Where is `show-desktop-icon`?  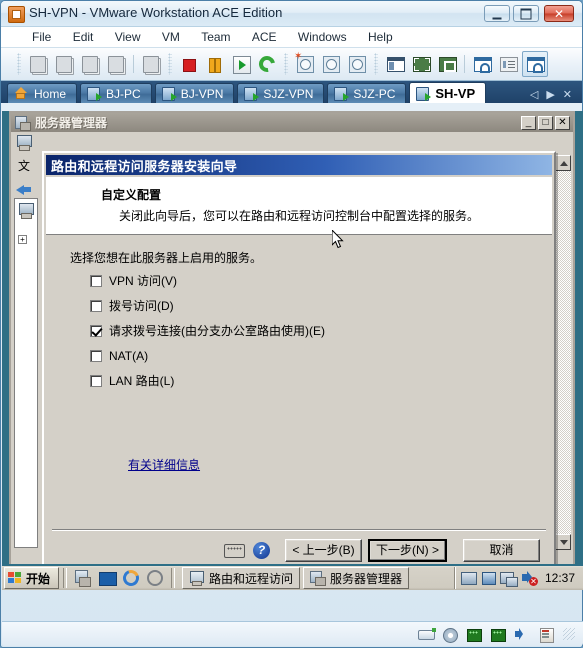
show-desktop-icon is located at coordinates (83, 578).